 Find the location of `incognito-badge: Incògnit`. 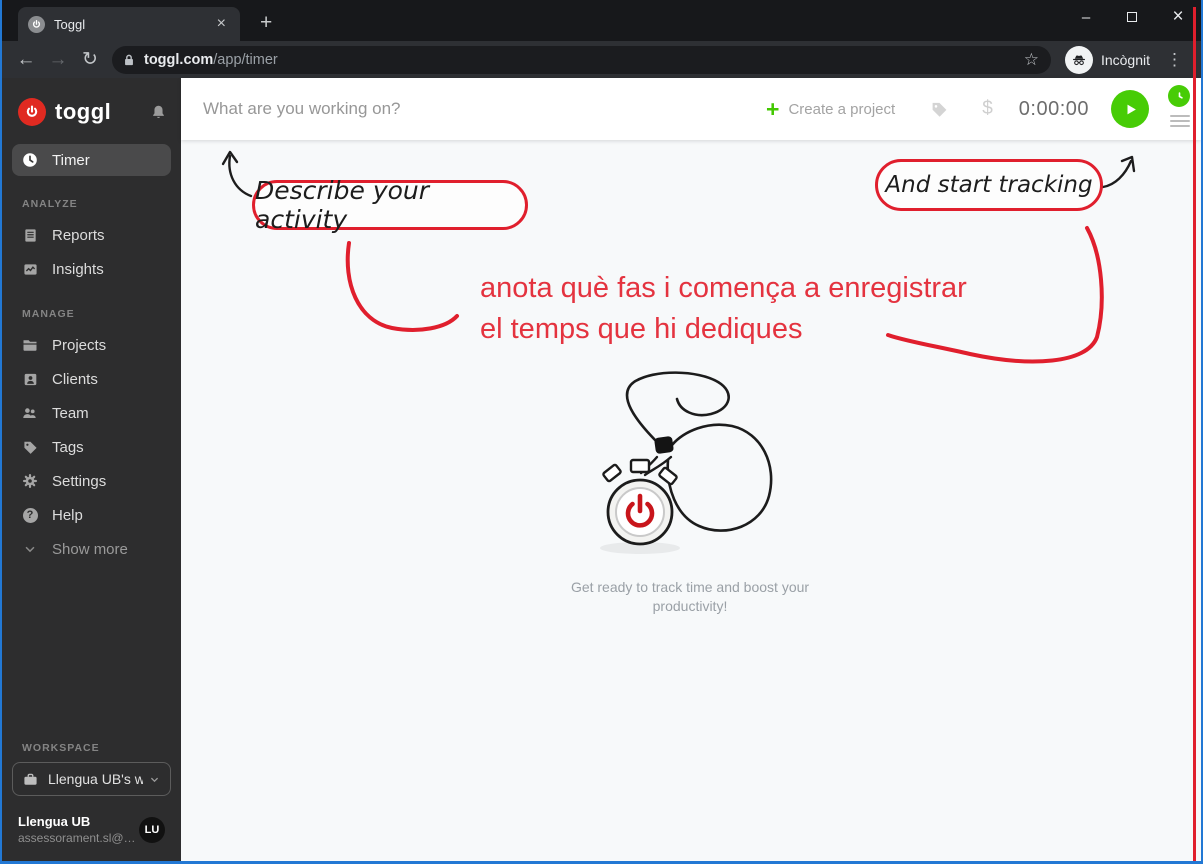

incognito-badge: Incògnit is located at coordinates (1107, 59).